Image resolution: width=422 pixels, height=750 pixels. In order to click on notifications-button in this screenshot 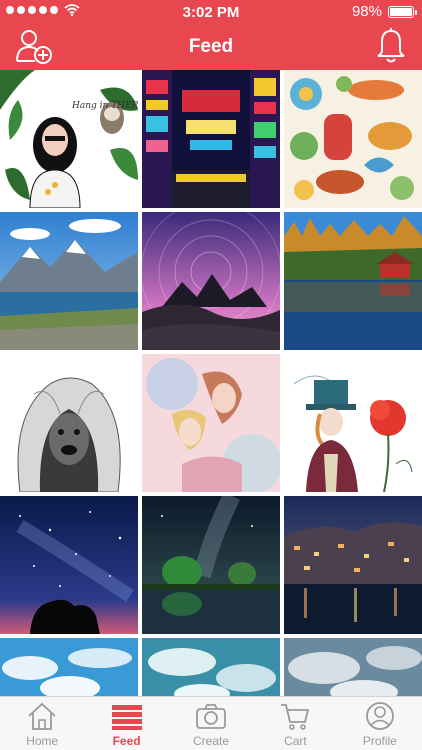, I will do `click(391, 46)`.